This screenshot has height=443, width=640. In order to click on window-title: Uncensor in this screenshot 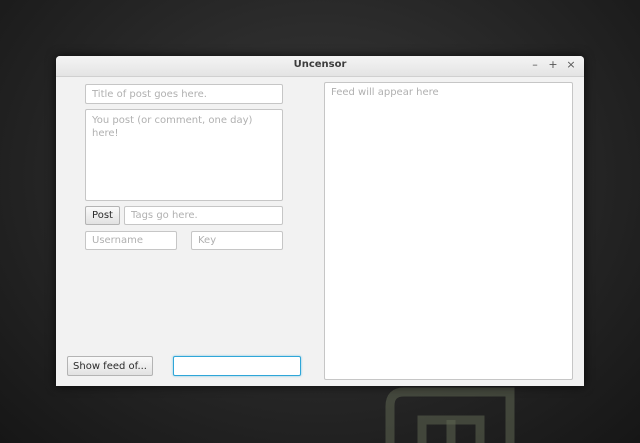, I will do `click(320, 64)`.